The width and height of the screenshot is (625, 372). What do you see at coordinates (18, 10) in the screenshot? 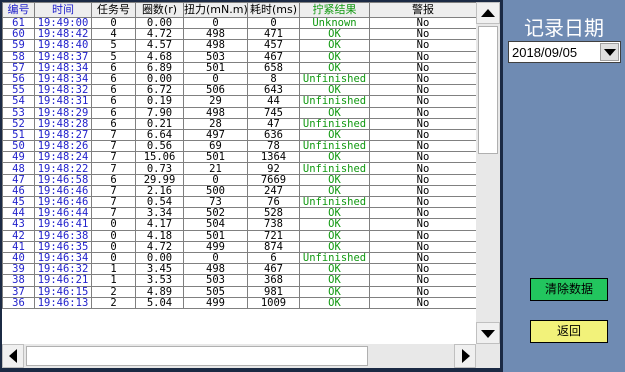
I see `col-header-id: 编号` at bounding box center [18, 10].